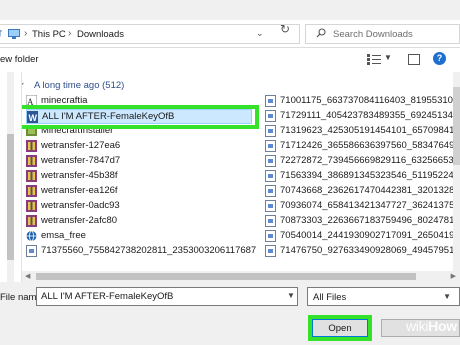 This screenshot has width=460, height=345. What do you see at coordinates (63, 235) in the screenshot?
I see `file-name: emsa_free` at bounding box center [63, 235].